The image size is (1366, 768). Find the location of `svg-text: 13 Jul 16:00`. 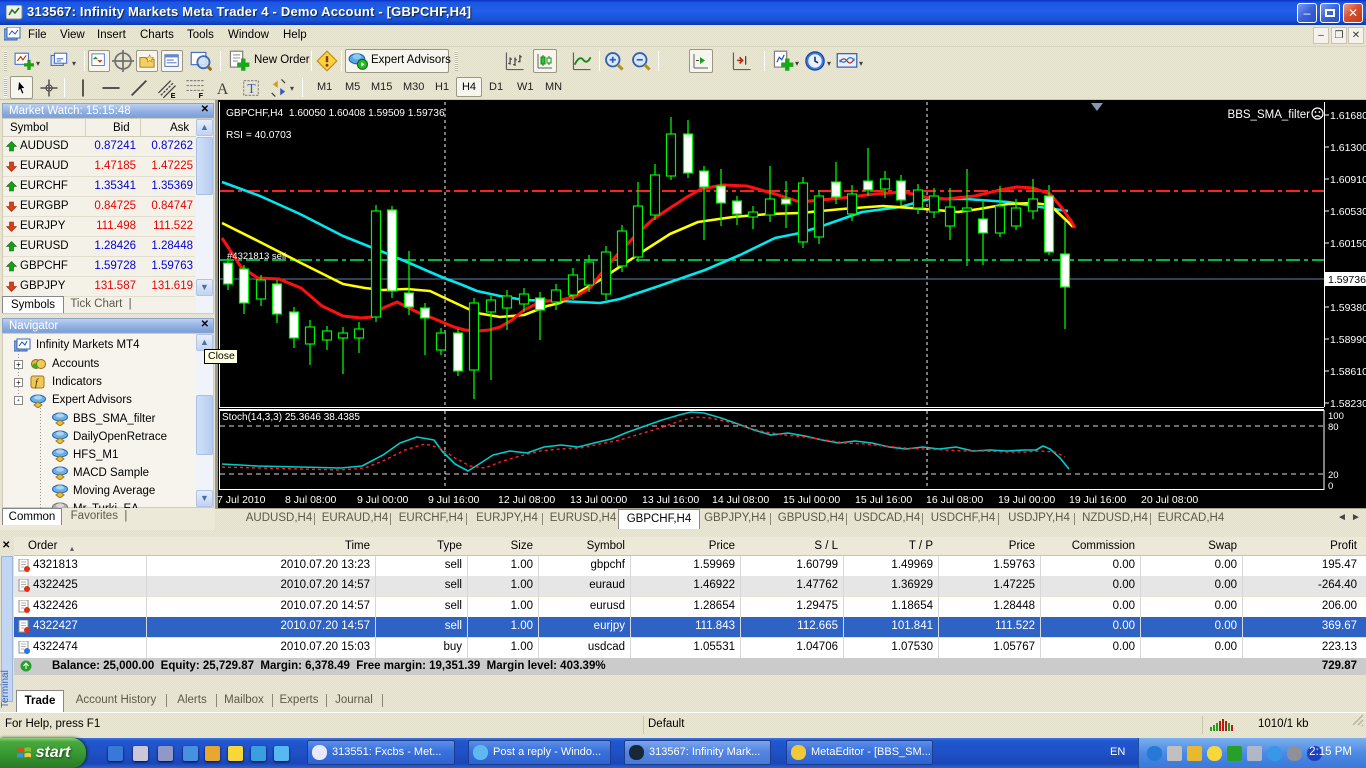

svg-text: 13 Jul 16:00 is located at coordinates (670, 500).